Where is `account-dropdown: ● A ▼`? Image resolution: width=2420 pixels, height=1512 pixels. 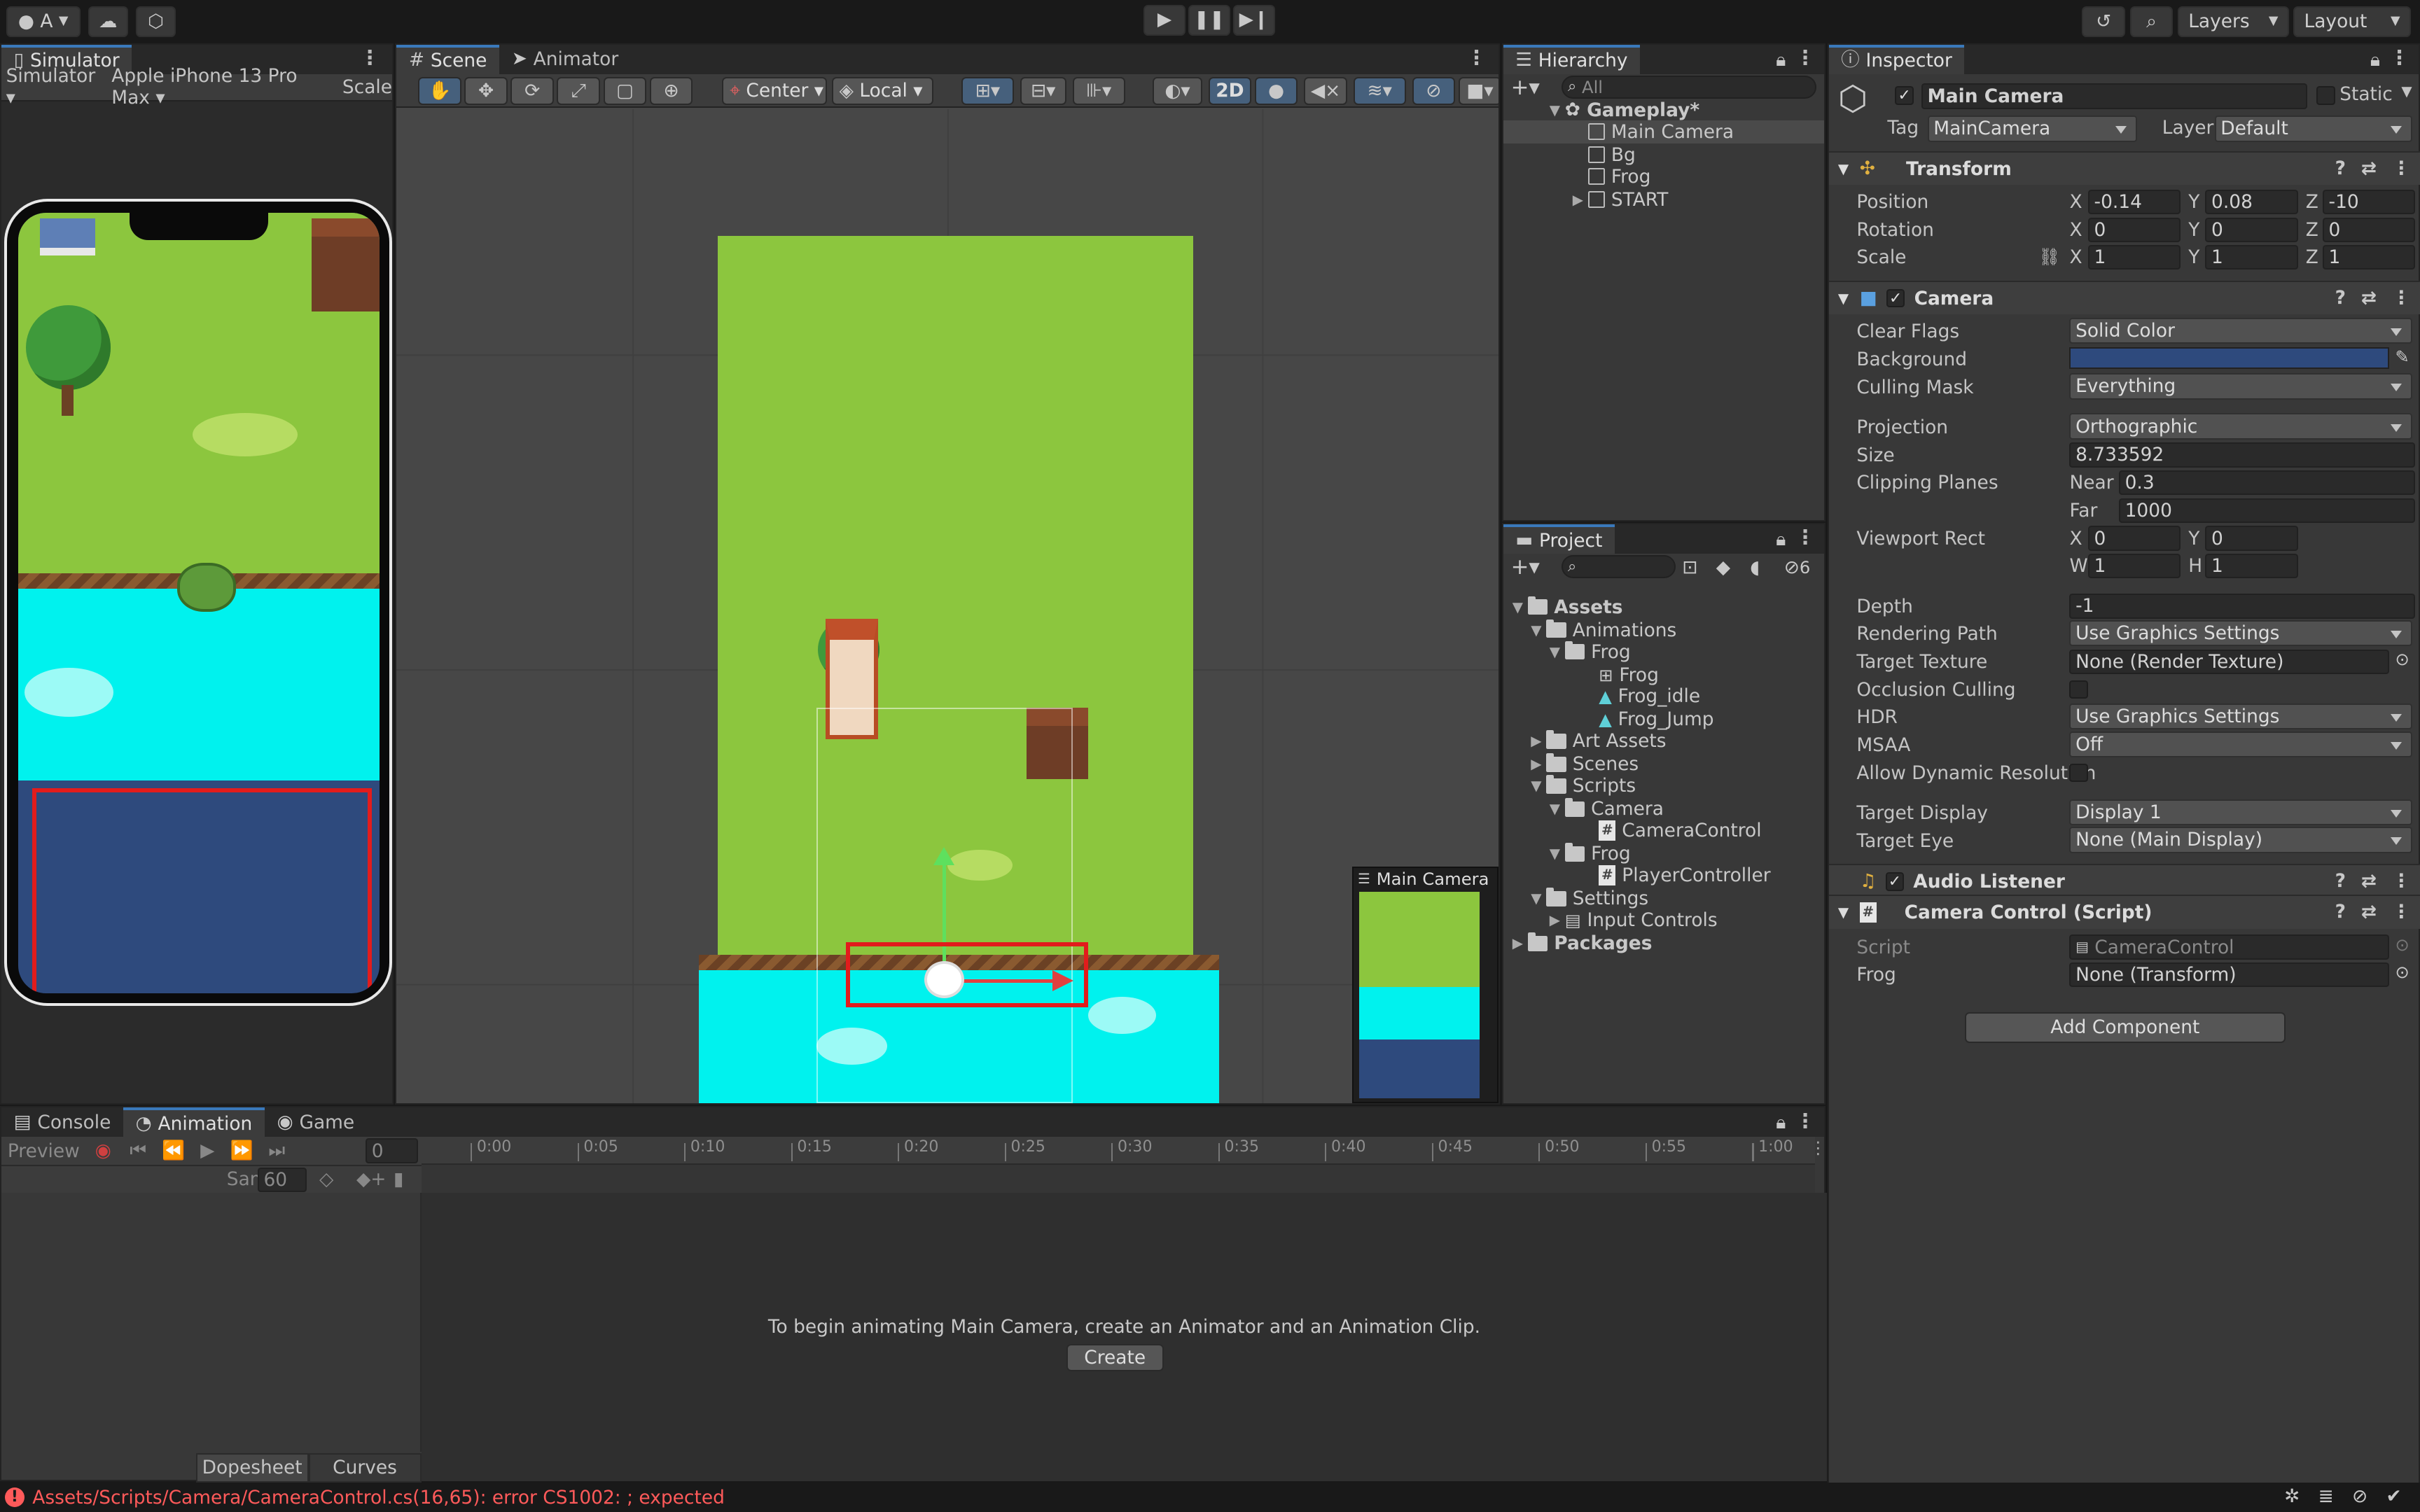
account-dropdown: ● A ▼ is located at coordinates (43, 21).